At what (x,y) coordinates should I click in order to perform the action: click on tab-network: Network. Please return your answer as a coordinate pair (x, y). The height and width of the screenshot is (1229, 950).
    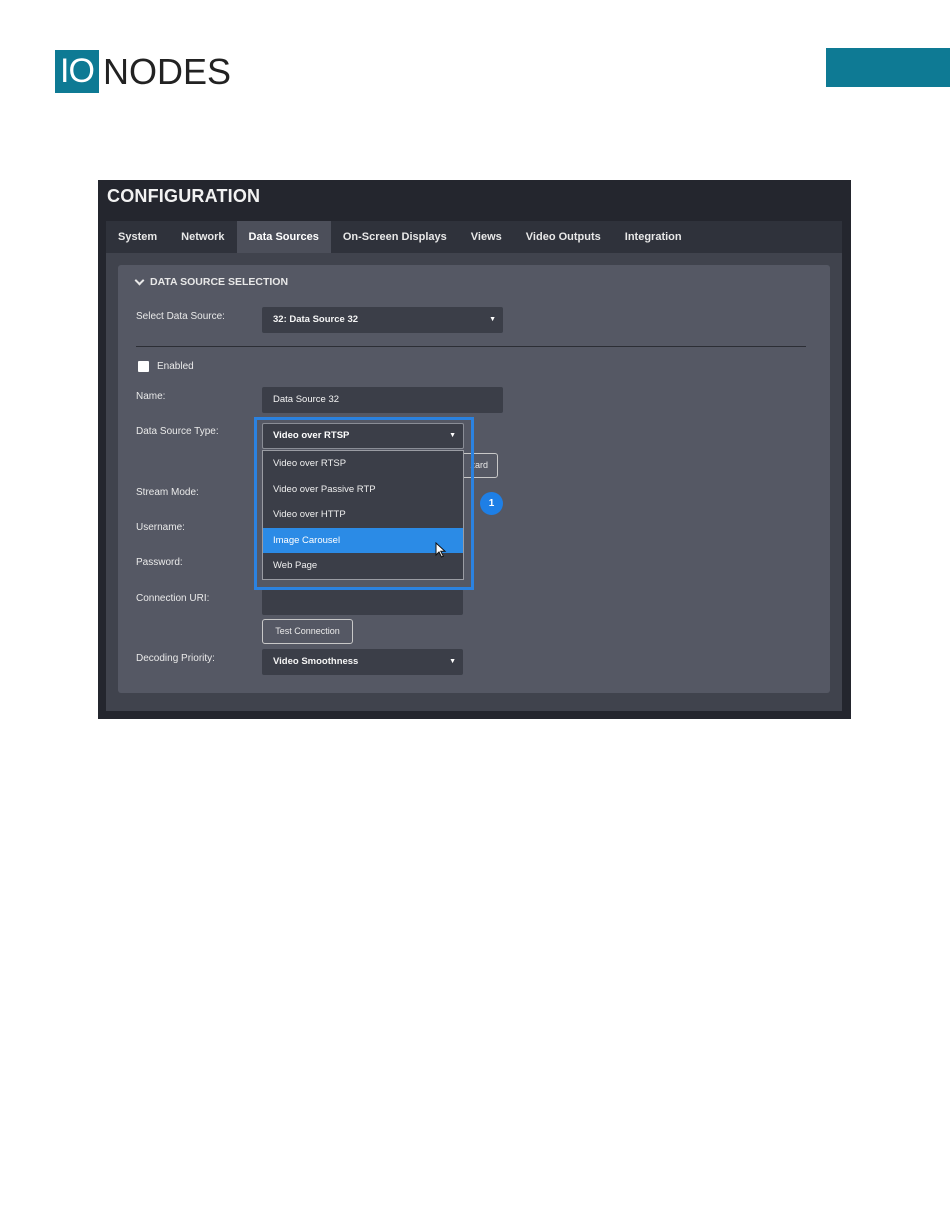
    Looking at the image, I should click on (202, 237).